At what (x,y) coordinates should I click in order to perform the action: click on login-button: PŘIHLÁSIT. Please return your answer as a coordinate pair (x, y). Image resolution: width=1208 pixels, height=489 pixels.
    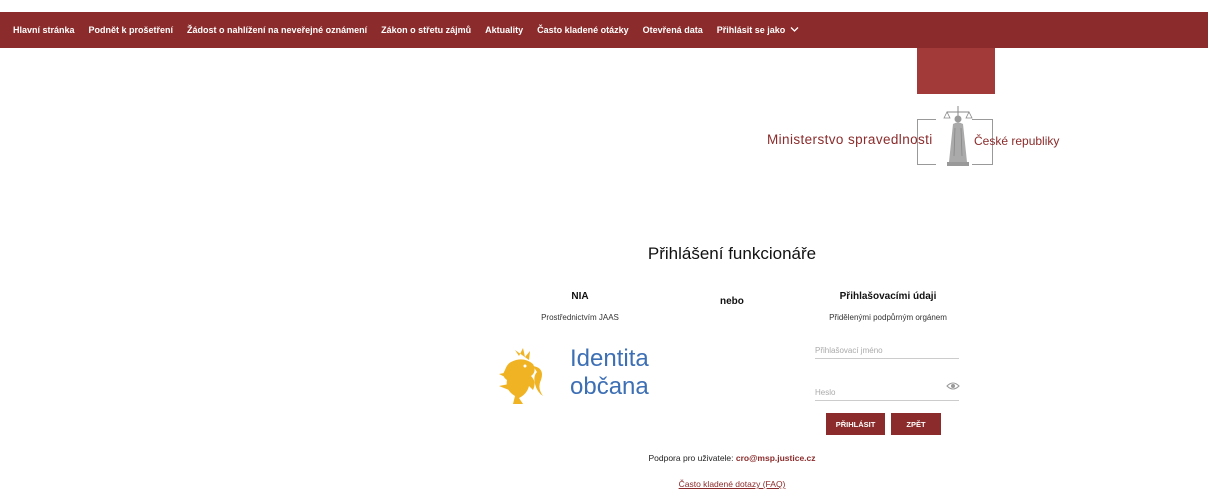
    Looking at the image, I should click on (855, 424).